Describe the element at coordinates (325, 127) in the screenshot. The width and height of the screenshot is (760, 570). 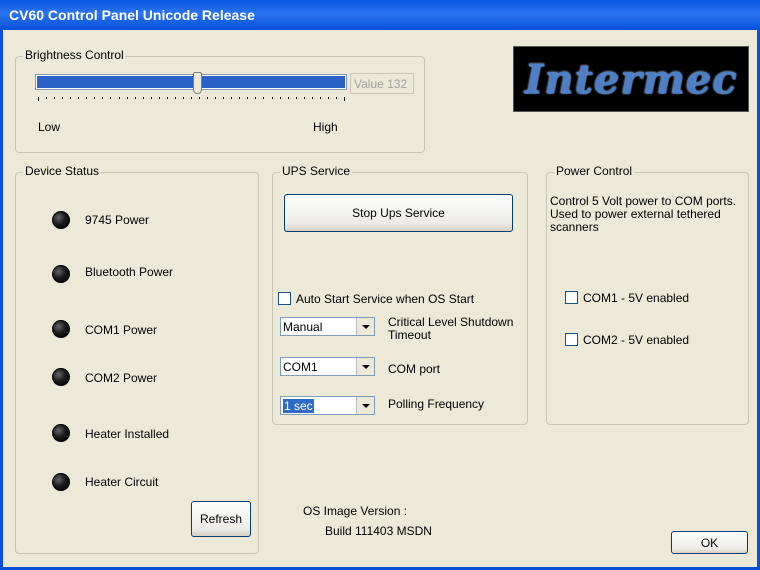
I see `brightness-high-label: High` at that location.